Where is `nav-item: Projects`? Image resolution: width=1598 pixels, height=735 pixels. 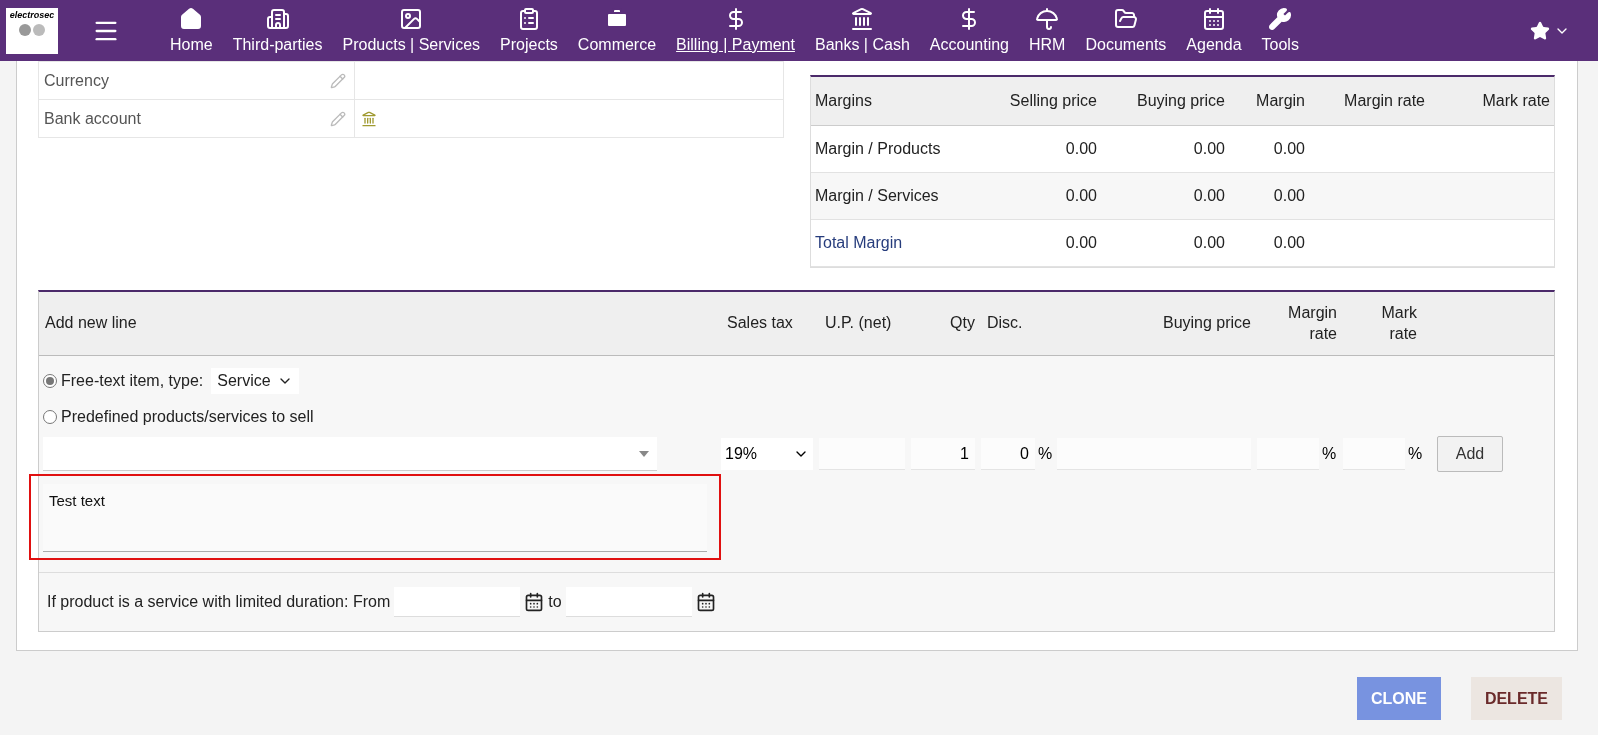 nav-item: Projects is located at coordinates (529, 30).